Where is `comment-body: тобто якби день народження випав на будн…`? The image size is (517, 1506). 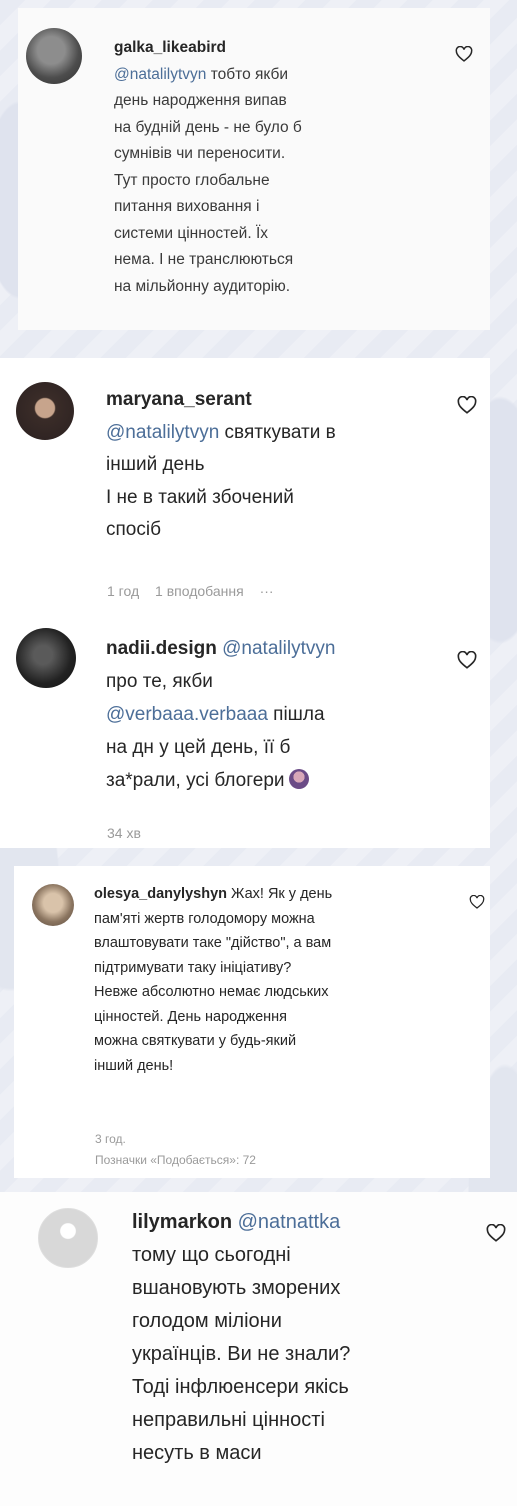 comment-body: тобто якби день народження випав на будн… is located at coordinates (208, 180).